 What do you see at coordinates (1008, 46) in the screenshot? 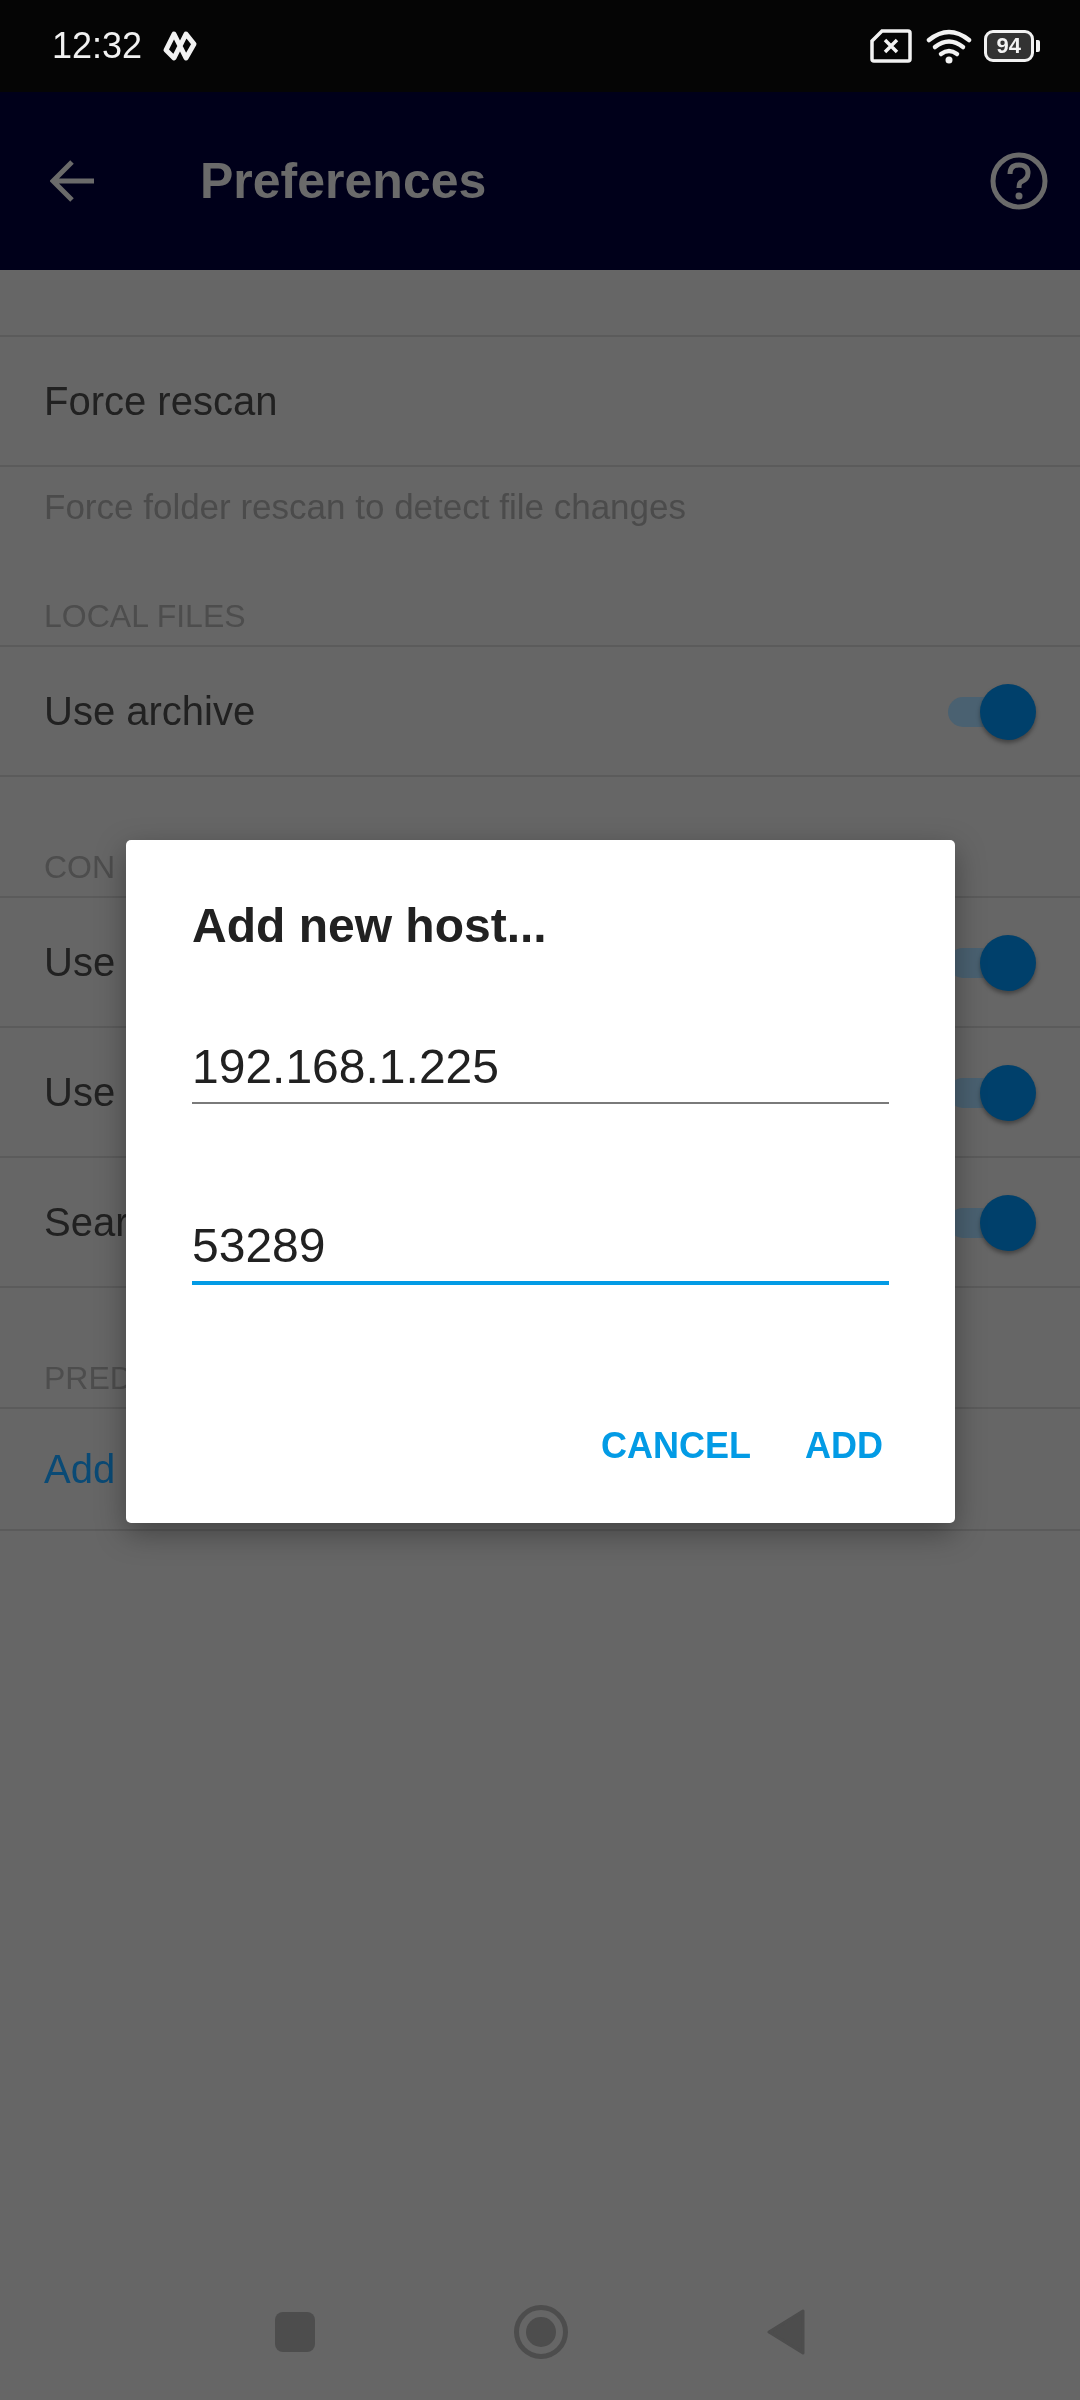
I see `battery-icon: 94` at bounding box center [1008, 46].